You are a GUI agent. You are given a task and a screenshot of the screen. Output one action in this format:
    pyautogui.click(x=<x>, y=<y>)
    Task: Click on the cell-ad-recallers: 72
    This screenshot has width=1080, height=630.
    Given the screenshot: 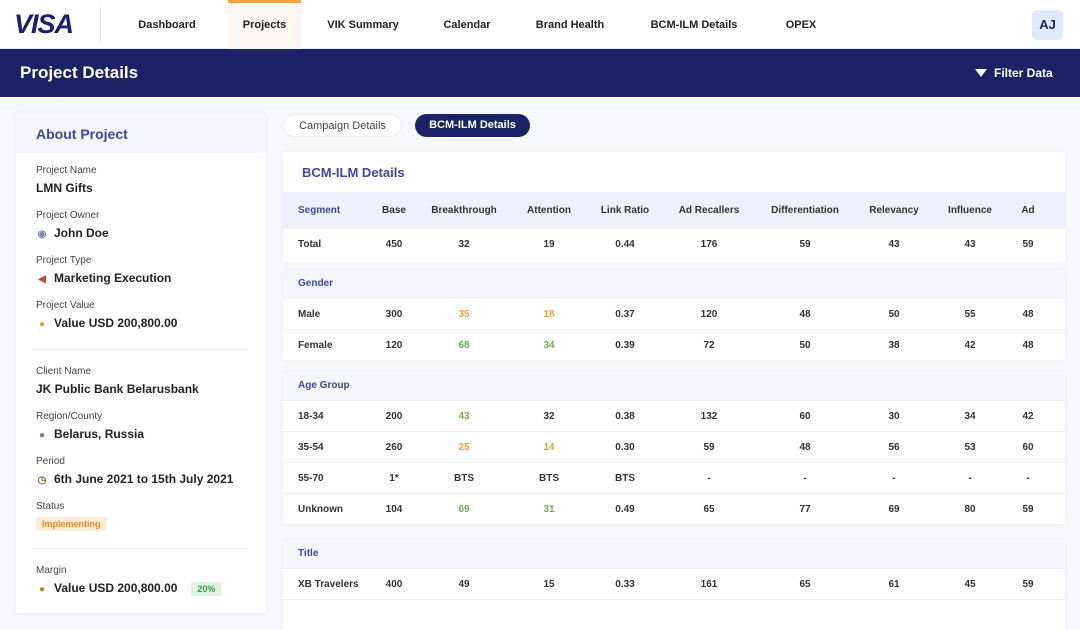 What is the action you would take?
    pyautogui.click(x=709, y=345)
    